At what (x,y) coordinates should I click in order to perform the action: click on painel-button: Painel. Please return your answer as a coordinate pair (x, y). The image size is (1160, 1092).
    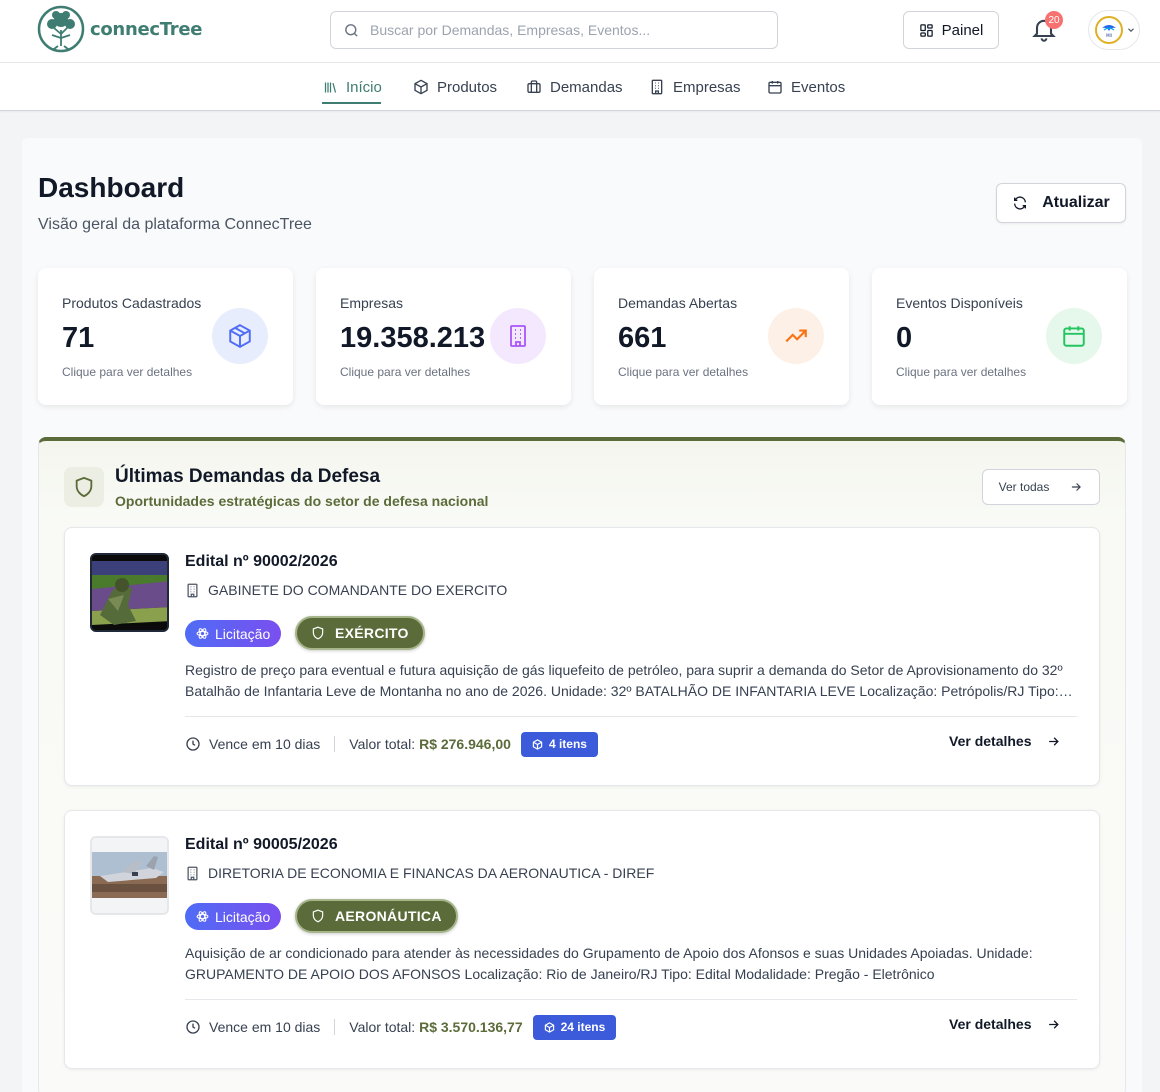
    Looking at the image, I should click on (951, 30).